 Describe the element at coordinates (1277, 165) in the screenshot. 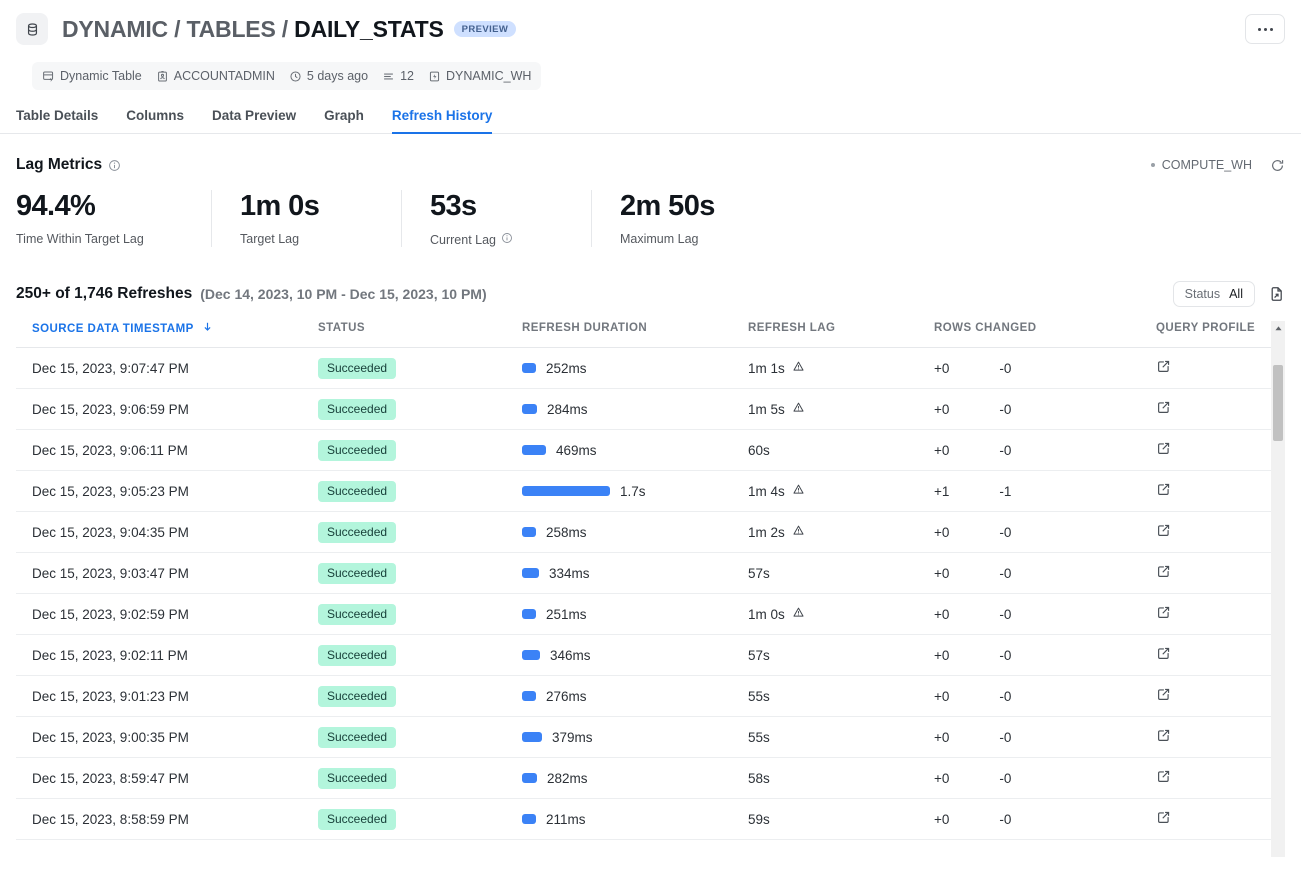

I see `refresh-icon` at that location.